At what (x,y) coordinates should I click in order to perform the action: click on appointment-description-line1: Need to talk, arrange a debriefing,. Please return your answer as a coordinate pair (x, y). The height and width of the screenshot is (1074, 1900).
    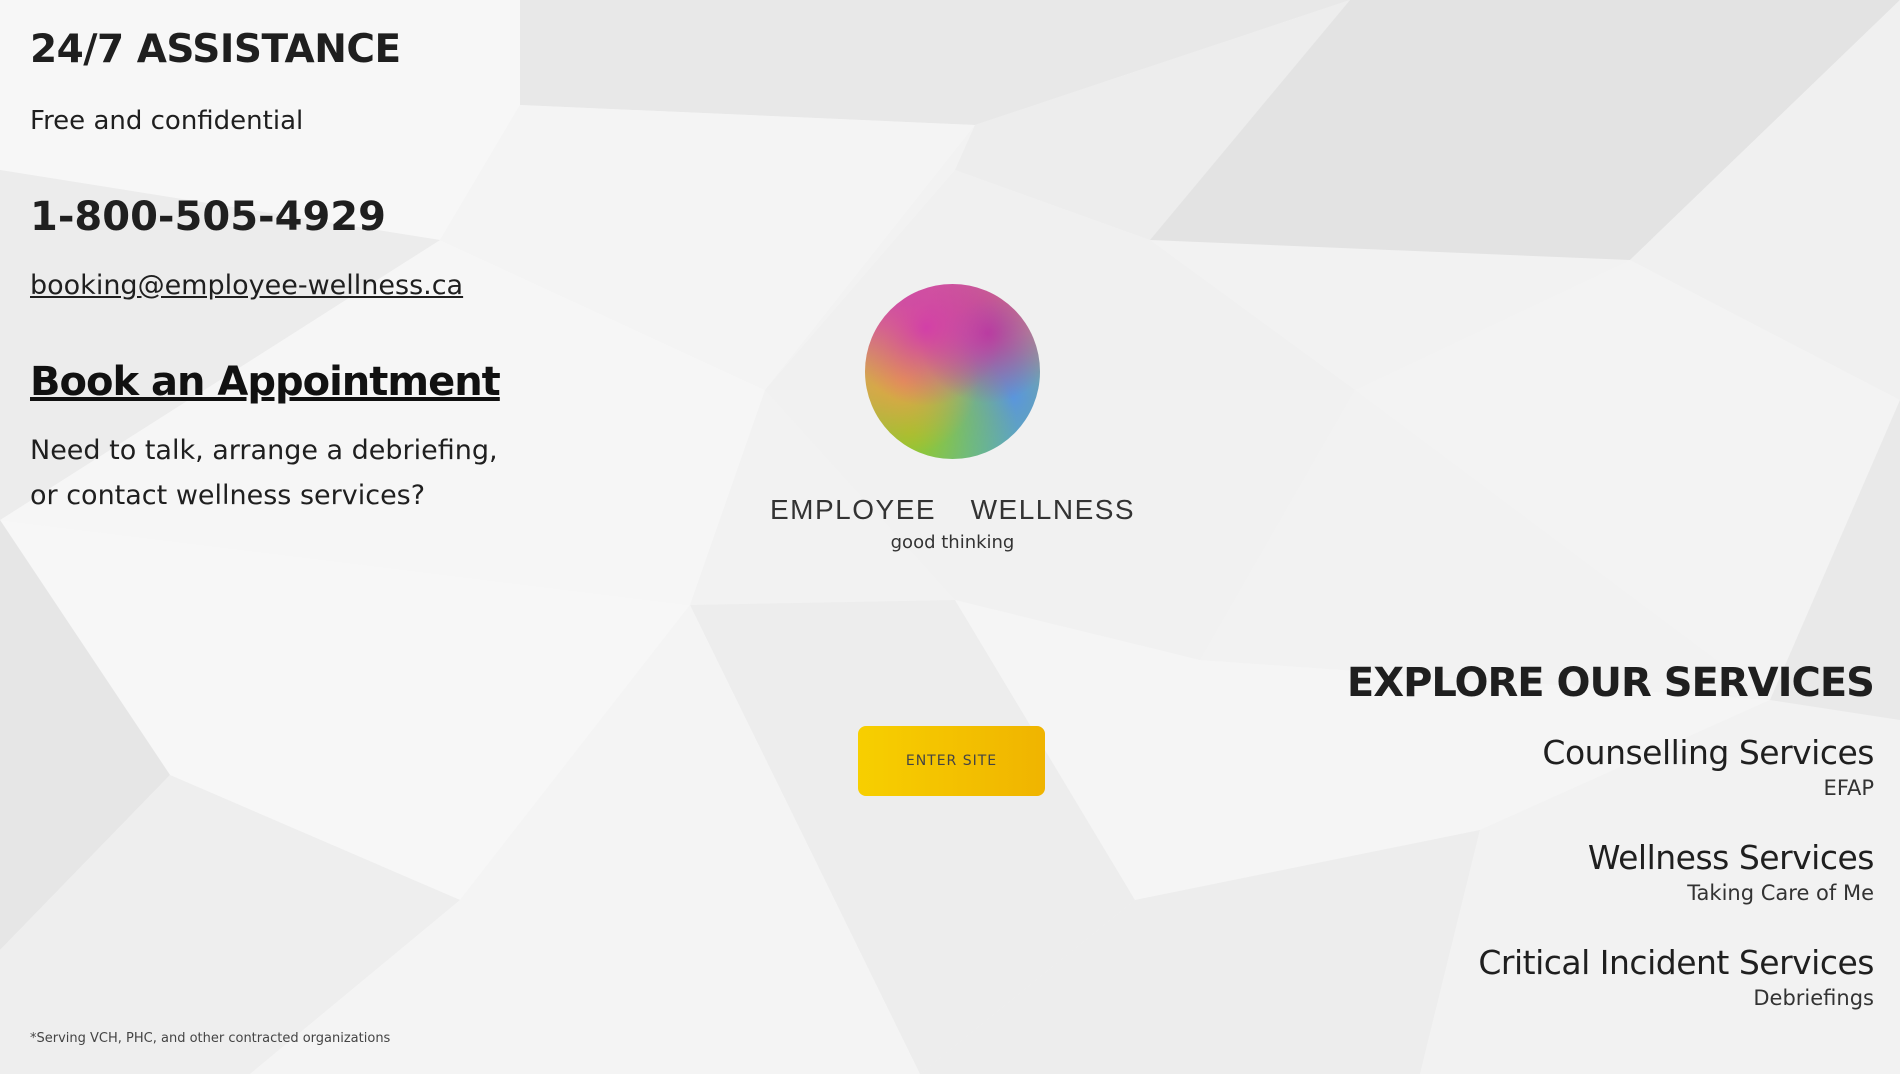
    Looking at the image, I should click on (264, 450).